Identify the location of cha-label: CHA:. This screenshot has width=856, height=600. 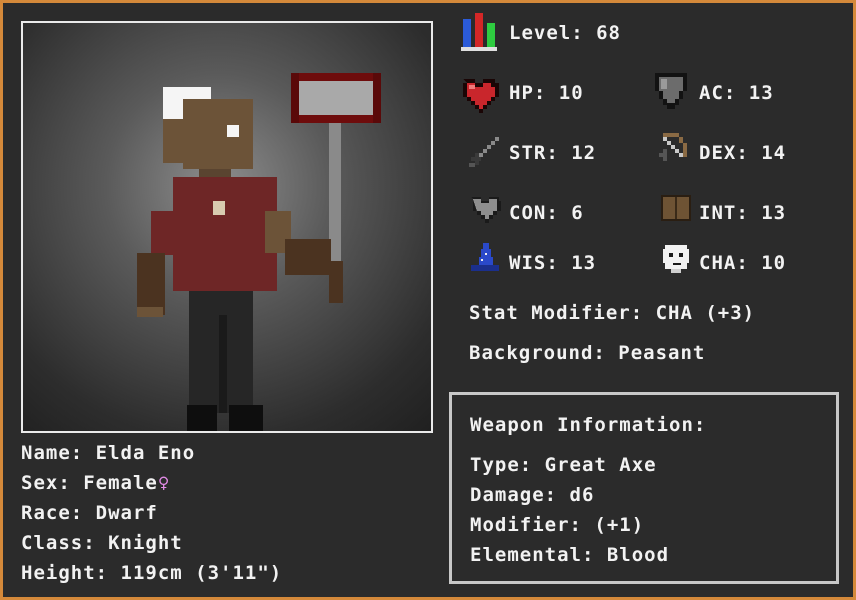
(724, 263).